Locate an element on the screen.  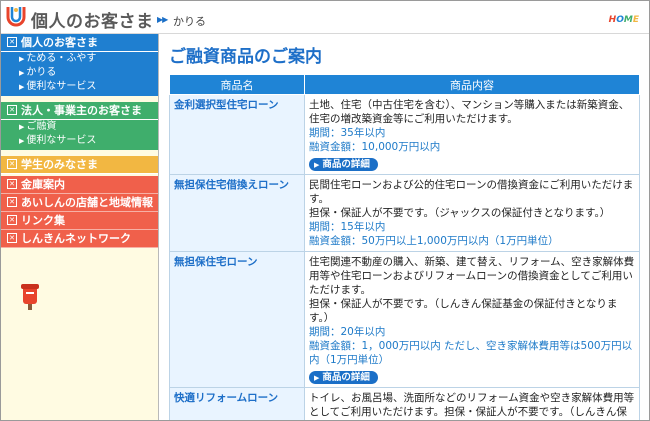
column-header-name: 商品名 is located at coordinates (237, 84).